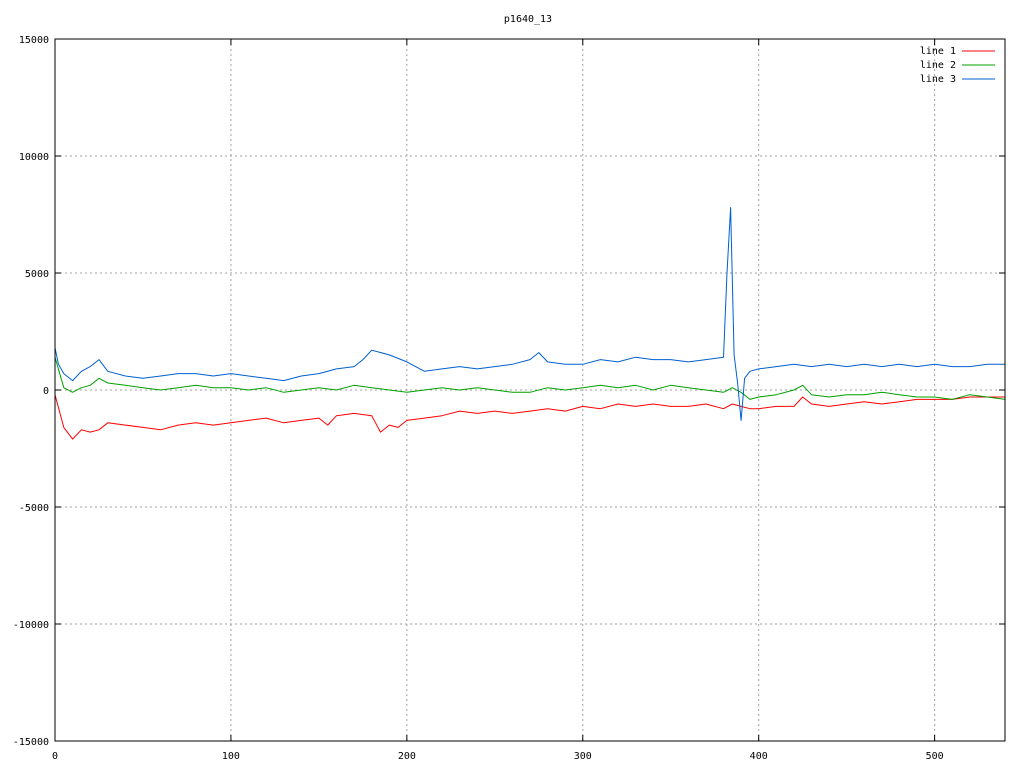  Describe the element at coordinates (34, 40) in the screenshot. I see `y-tick-label: 15000` at that location.